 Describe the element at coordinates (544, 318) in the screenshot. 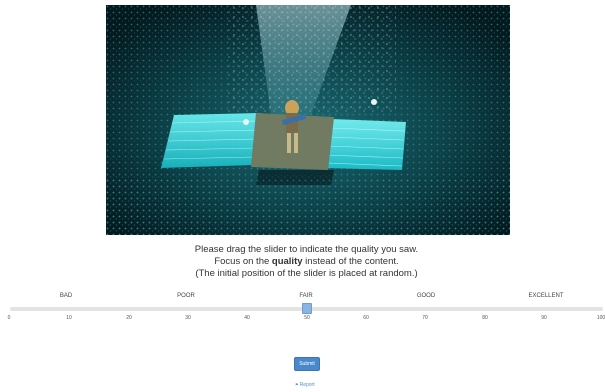

I see `tick-label-90: 90` at that location.